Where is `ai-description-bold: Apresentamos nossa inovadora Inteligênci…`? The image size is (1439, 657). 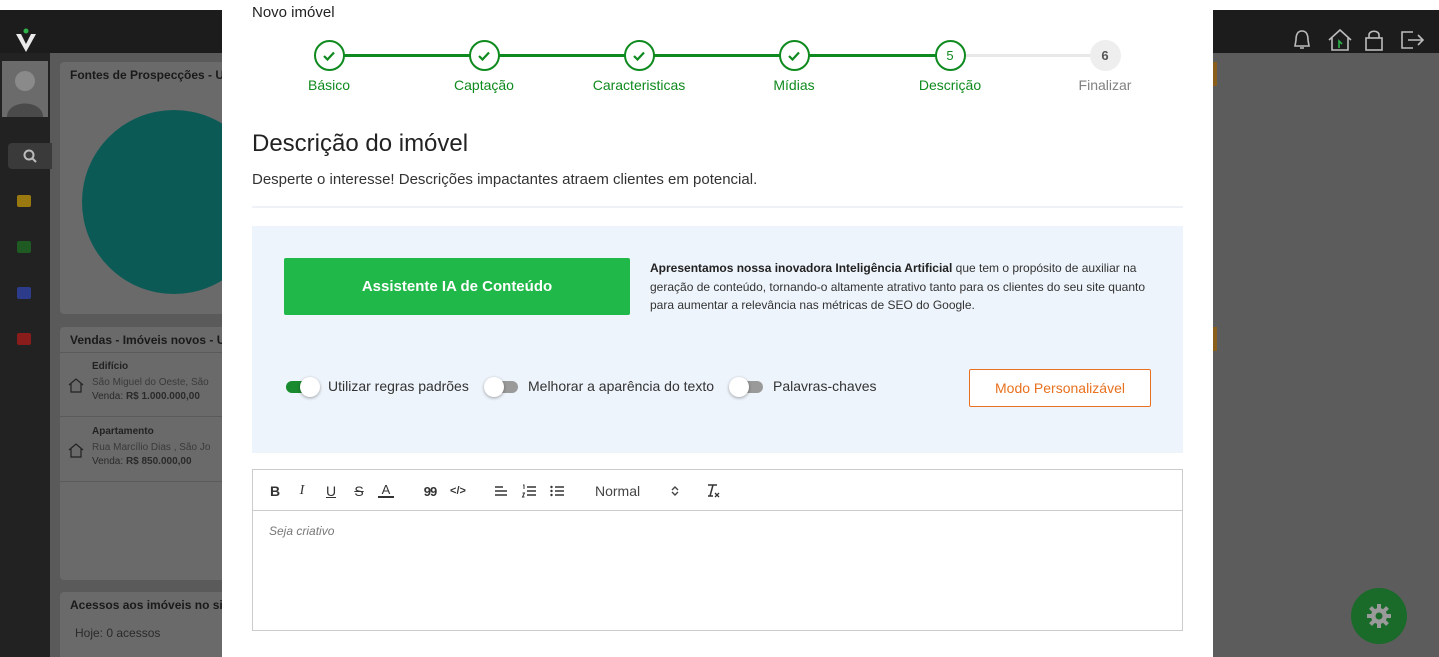
ai-description-bold: Apresentamos nossa inovadora Inteligênci… is located at coordinates (801, 268).